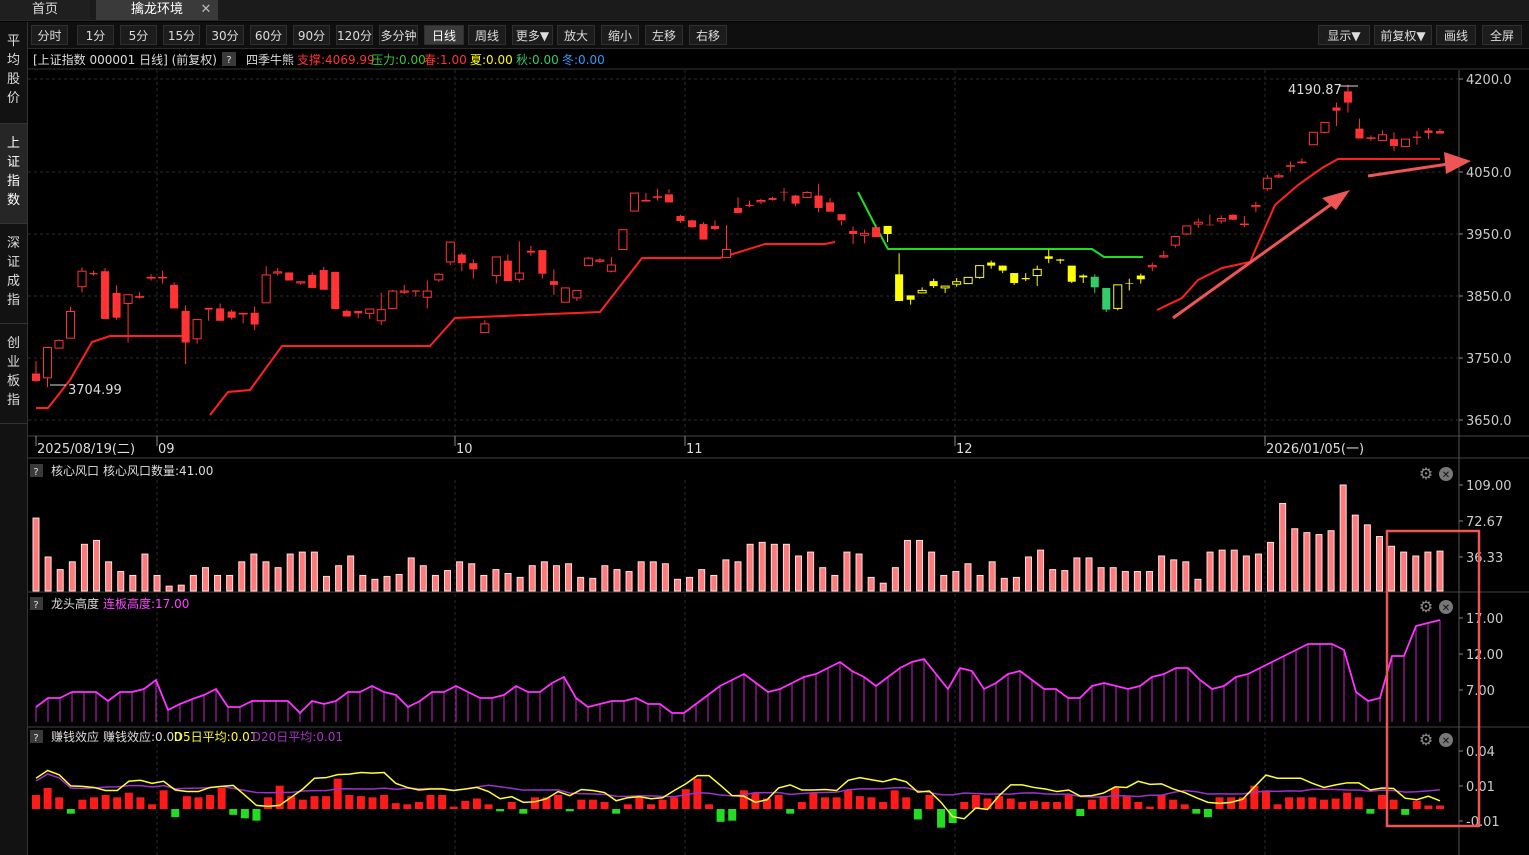 This screenshot has height=855, width=1529. Describe the element at coordinates (354, 35) in the screenshot. I see `toolbar-button-7: 120分` at that location.